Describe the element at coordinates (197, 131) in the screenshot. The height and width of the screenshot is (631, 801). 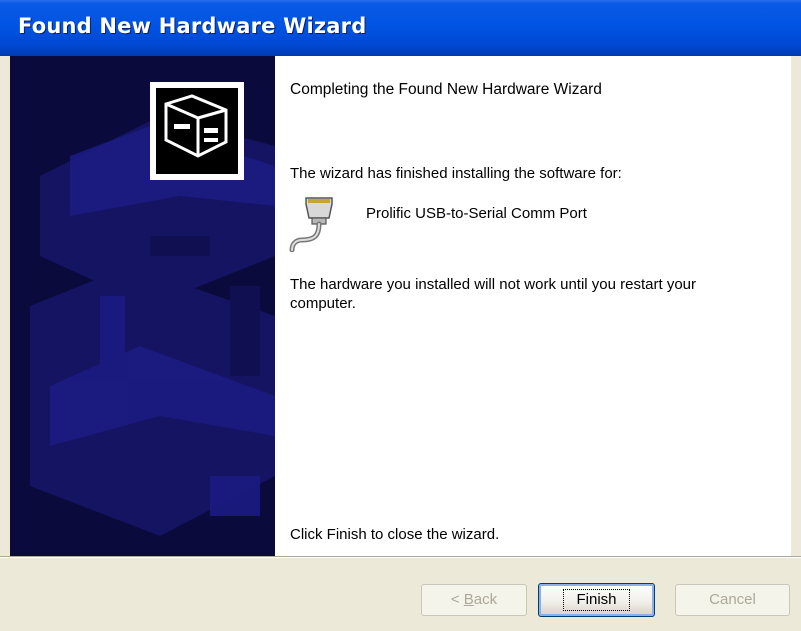
I see `hardware-wizard-icon` at that location.